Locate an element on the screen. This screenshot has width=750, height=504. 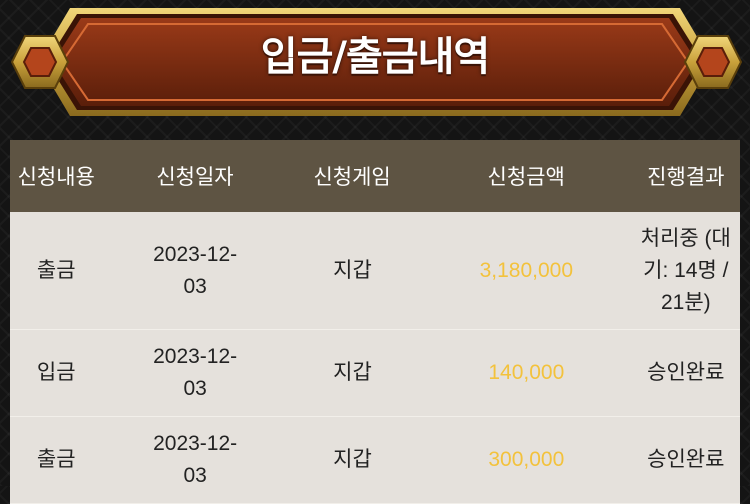
header-game: 신청게임 is located at coordinates (352, 177).